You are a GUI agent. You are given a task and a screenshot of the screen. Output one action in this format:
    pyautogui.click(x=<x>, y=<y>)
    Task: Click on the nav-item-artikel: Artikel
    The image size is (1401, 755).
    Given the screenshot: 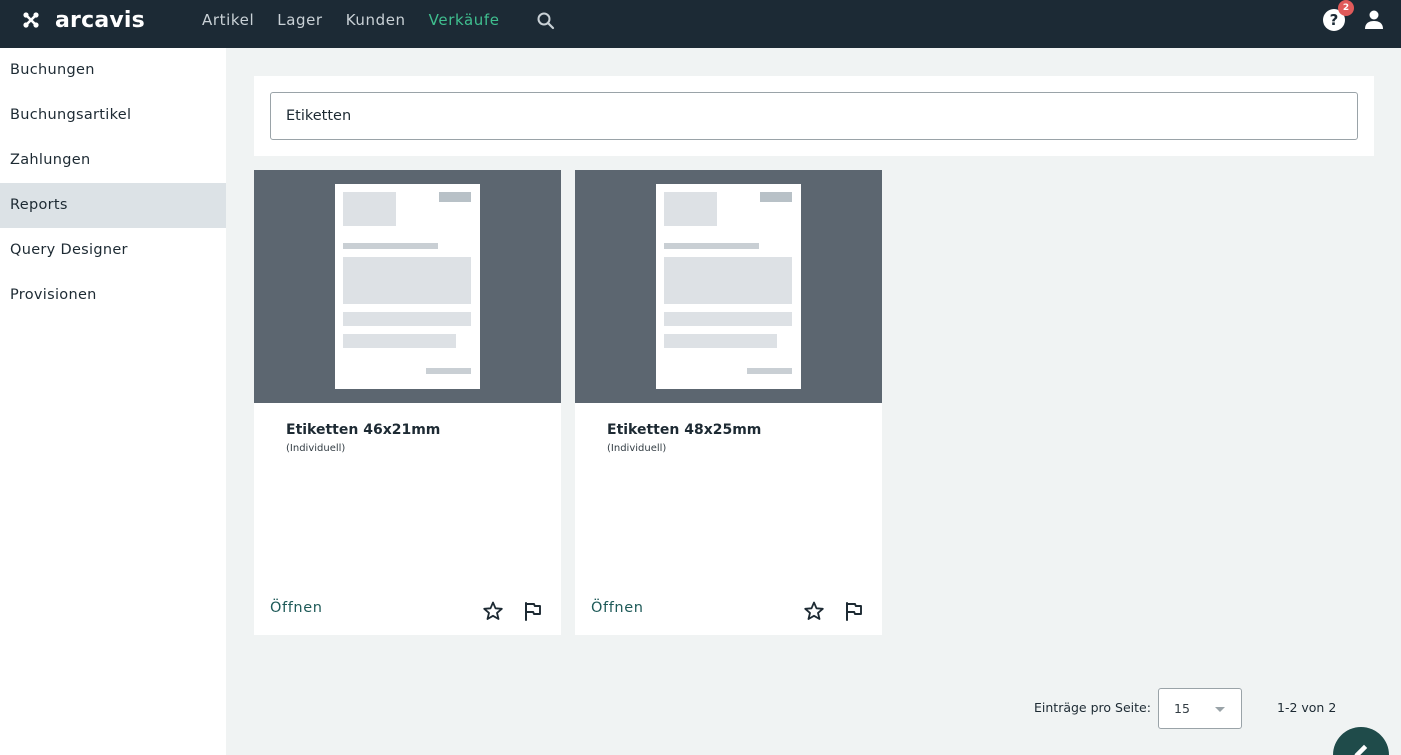 What is the action you would take?
    pyautogui.click(x=228, y=20)
    